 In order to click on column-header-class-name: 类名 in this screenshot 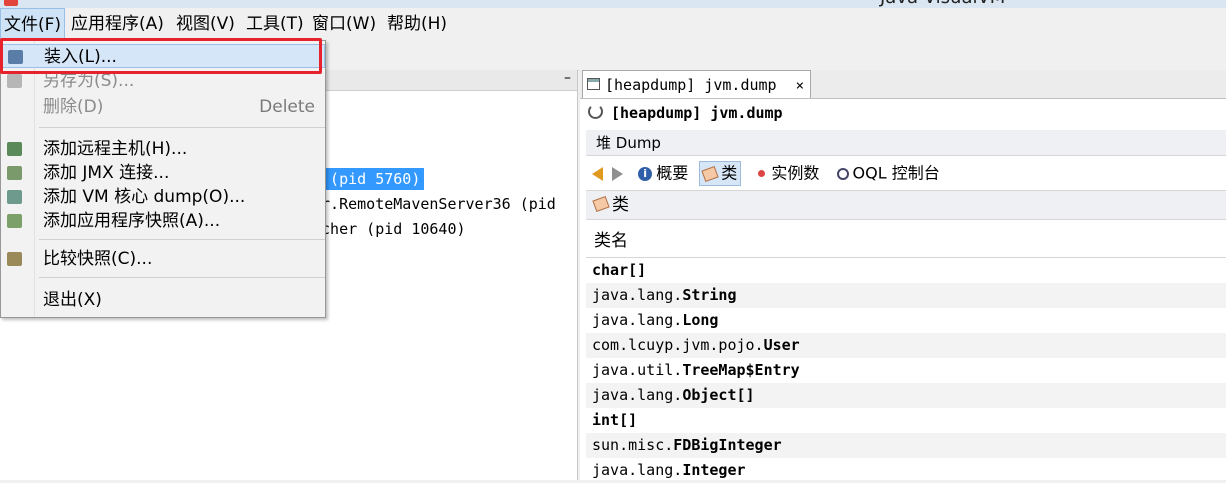, I will do `click(906, 241)`.